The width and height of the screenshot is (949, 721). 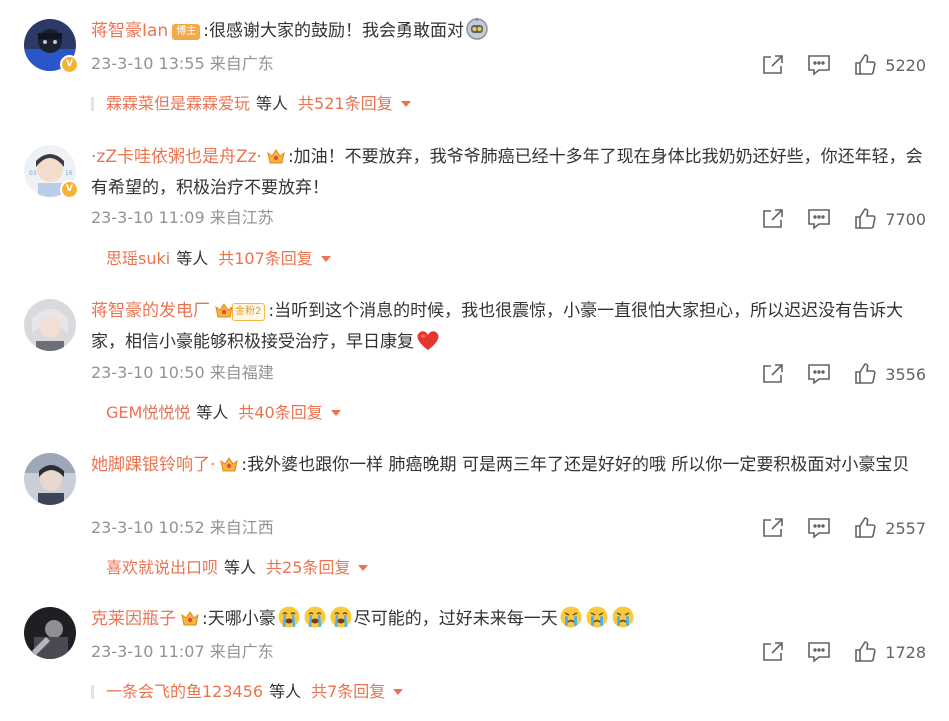 I want to click on reply-divider, so click(x=92, y=692).